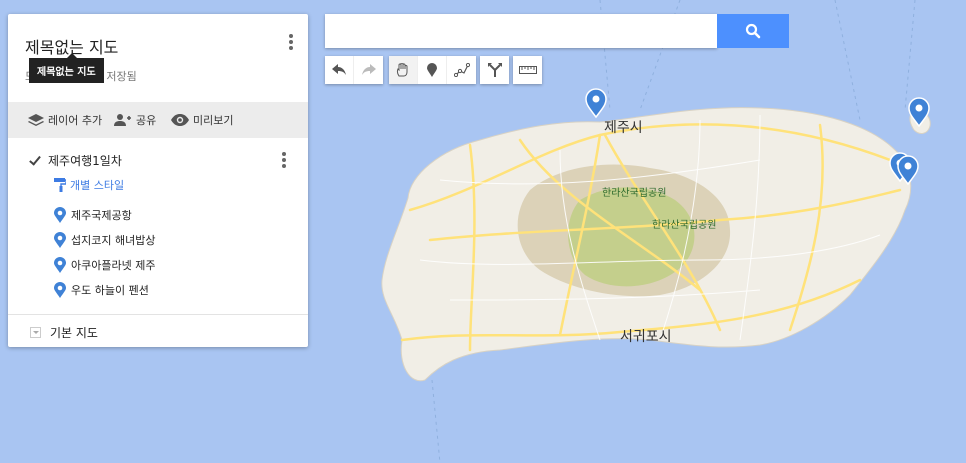 This screenshot has width=966, height=463. I want to click on add-directions-button, so click(494, 70).